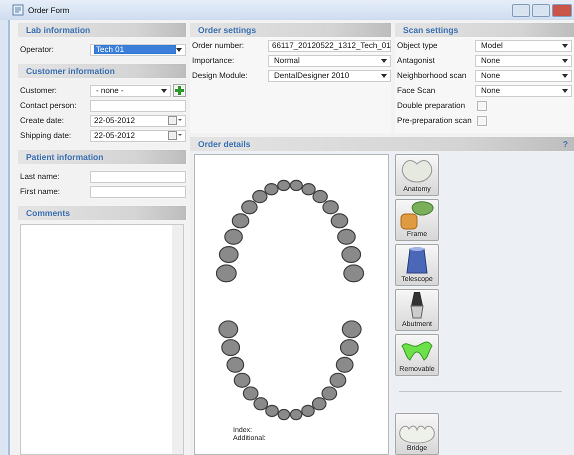 This screenshot has width=574, height=455. Describe the element at coordinates (102, 339) in the screenshot. I see `comments-field` at that location.